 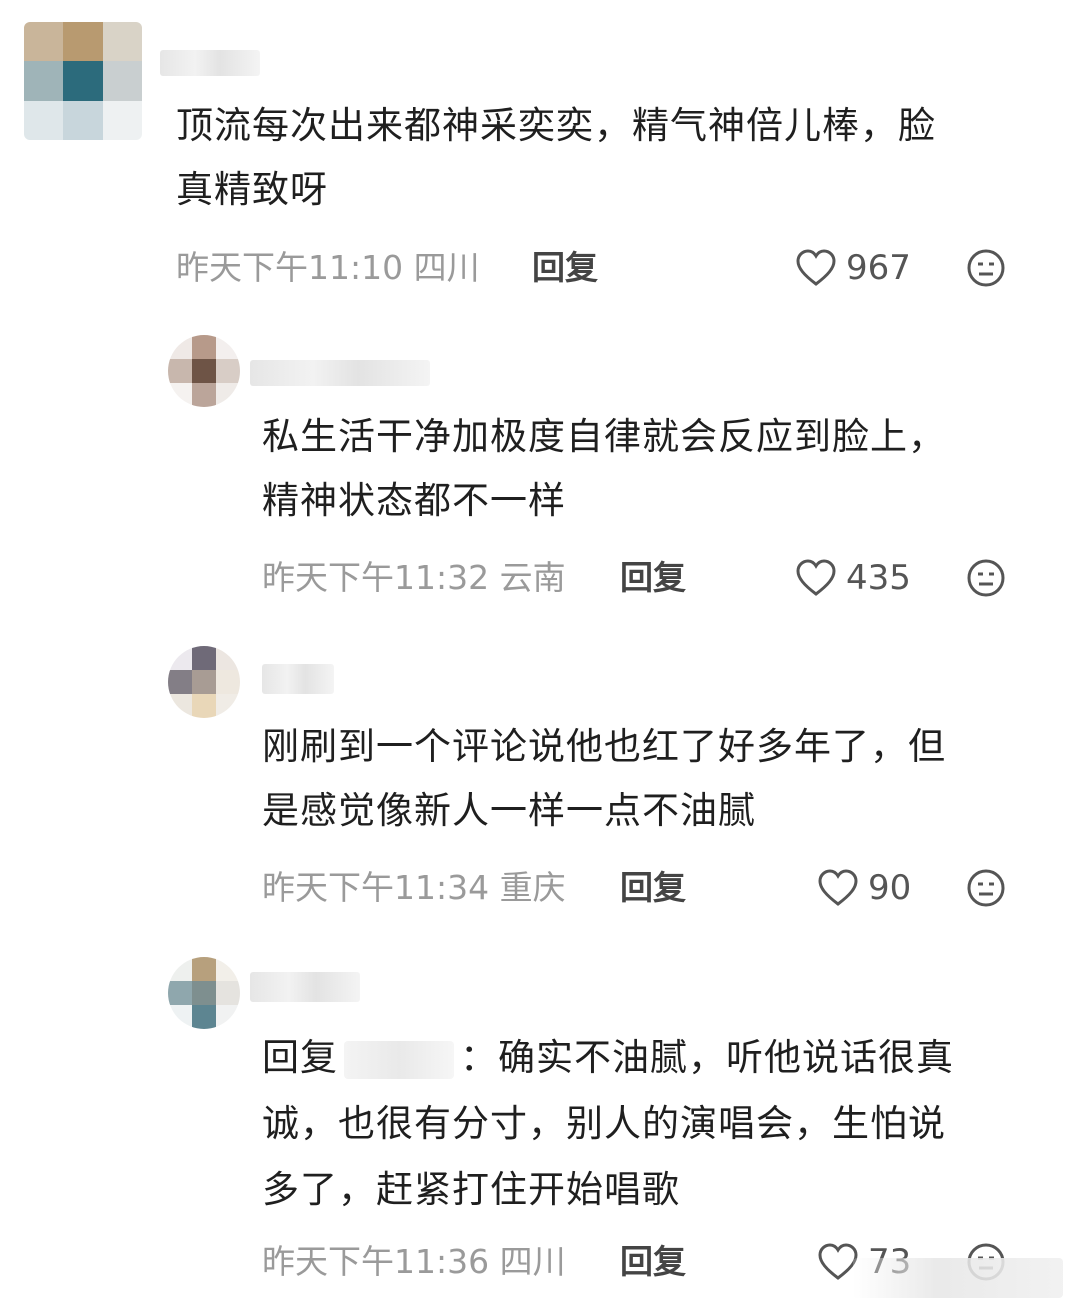 What do you see at coordinates (878, 578) in the screenshot?
I see `like-count: 435` at bounding box center [878, 578].